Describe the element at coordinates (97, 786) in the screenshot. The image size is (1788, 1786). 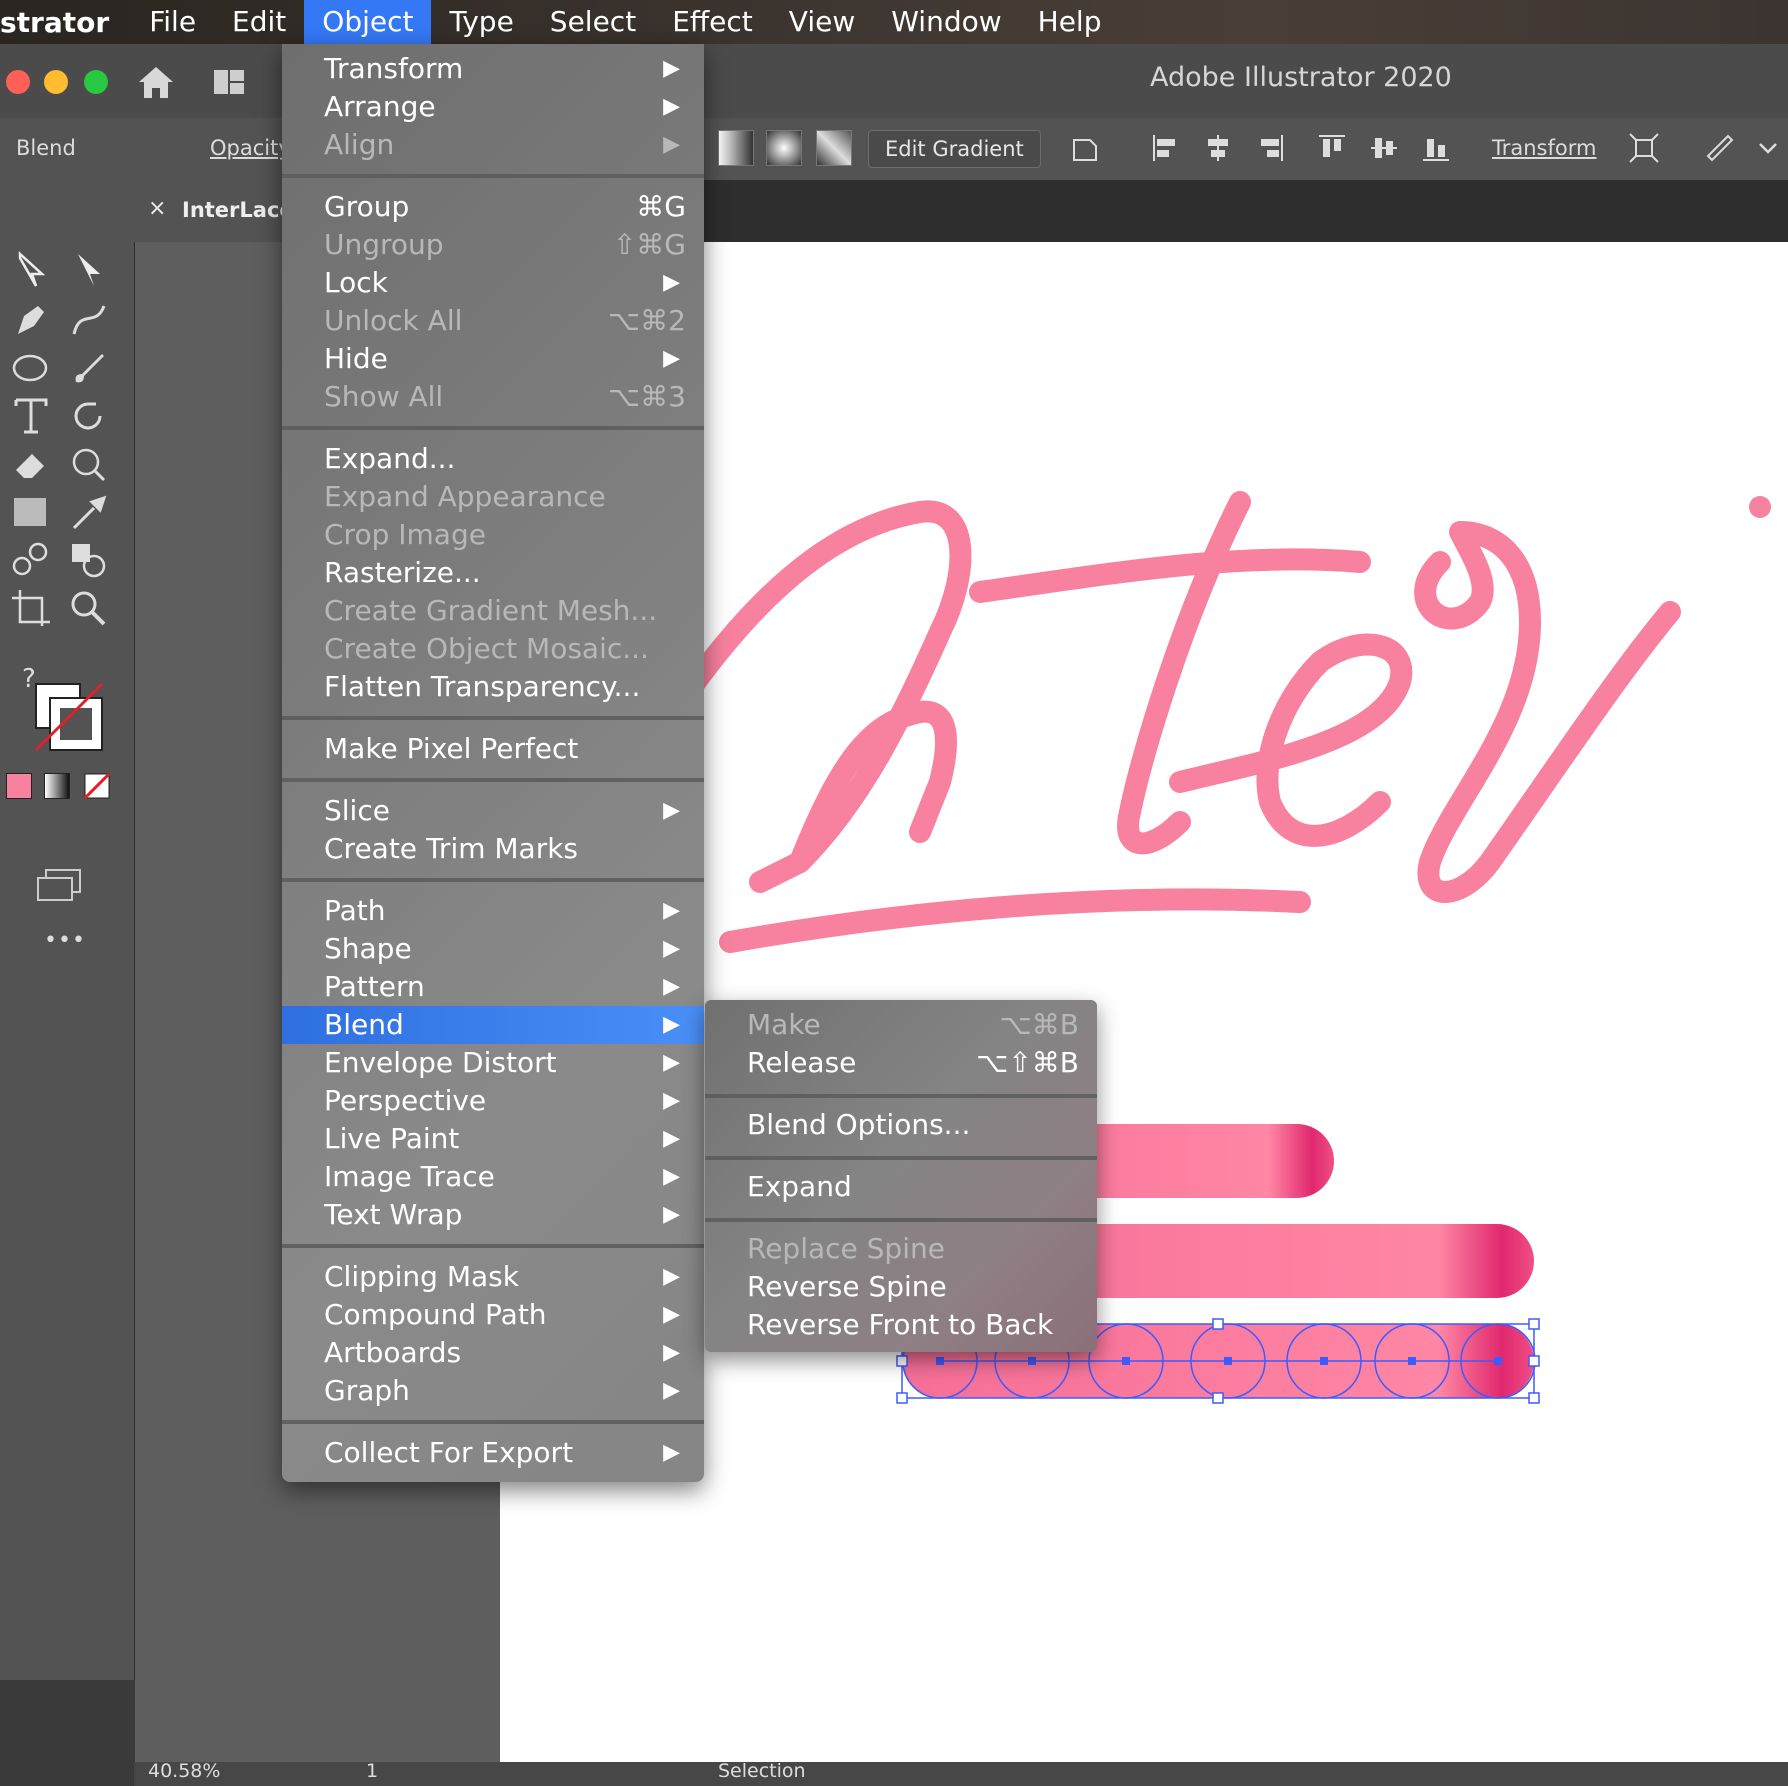
I see `none-mode-icon` at that location.